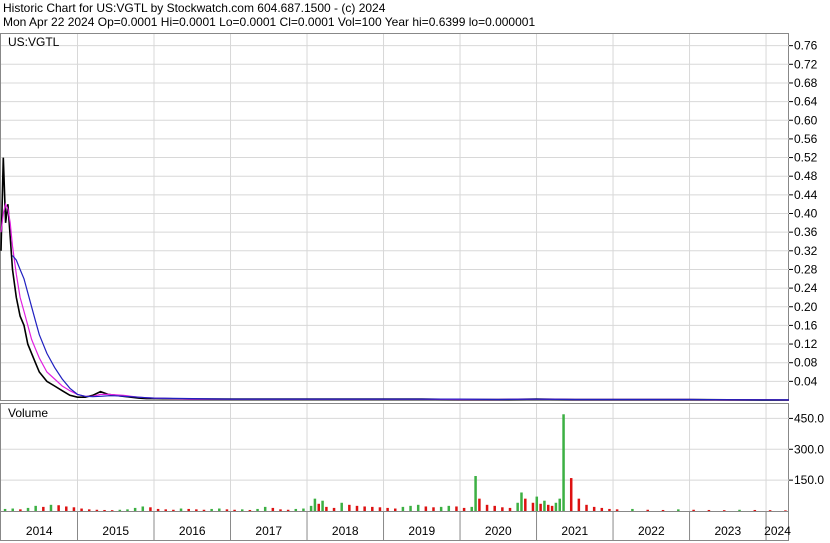  What do you see at coordinates (806, 307) in the screenshot?
I see `price-tick-label: 0.20` at bounding box center [806, 307].